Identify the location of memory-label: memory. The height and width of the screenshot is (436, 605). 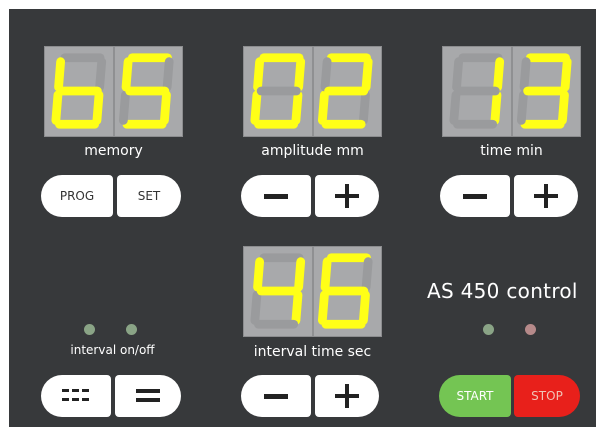
(113, 151).